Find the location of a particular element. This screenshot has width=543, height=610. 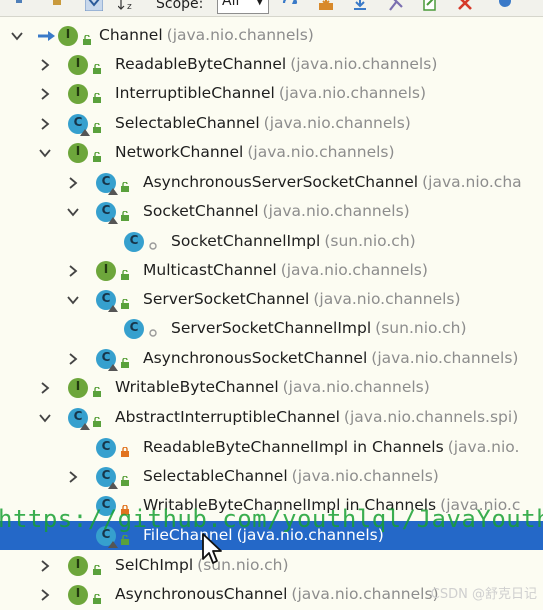

type-name: ReadableByteChannelImpl in Channels is located at coordinates (293, 447).